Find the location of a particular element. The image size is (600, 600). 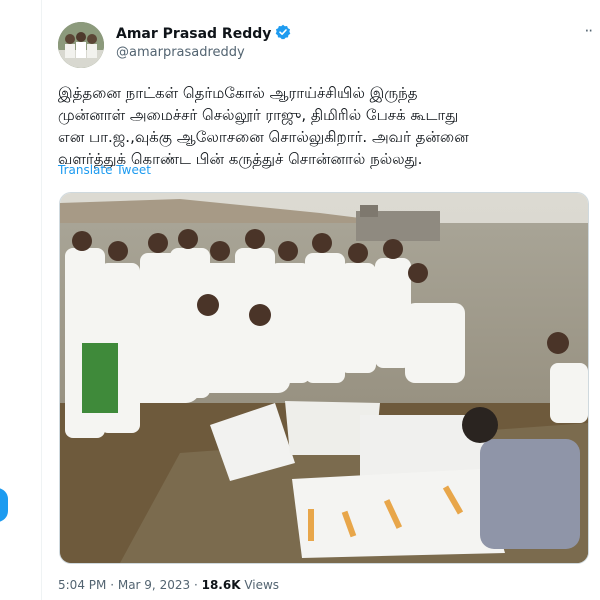

left-navigation-rail is located at coordinates (21, 300).